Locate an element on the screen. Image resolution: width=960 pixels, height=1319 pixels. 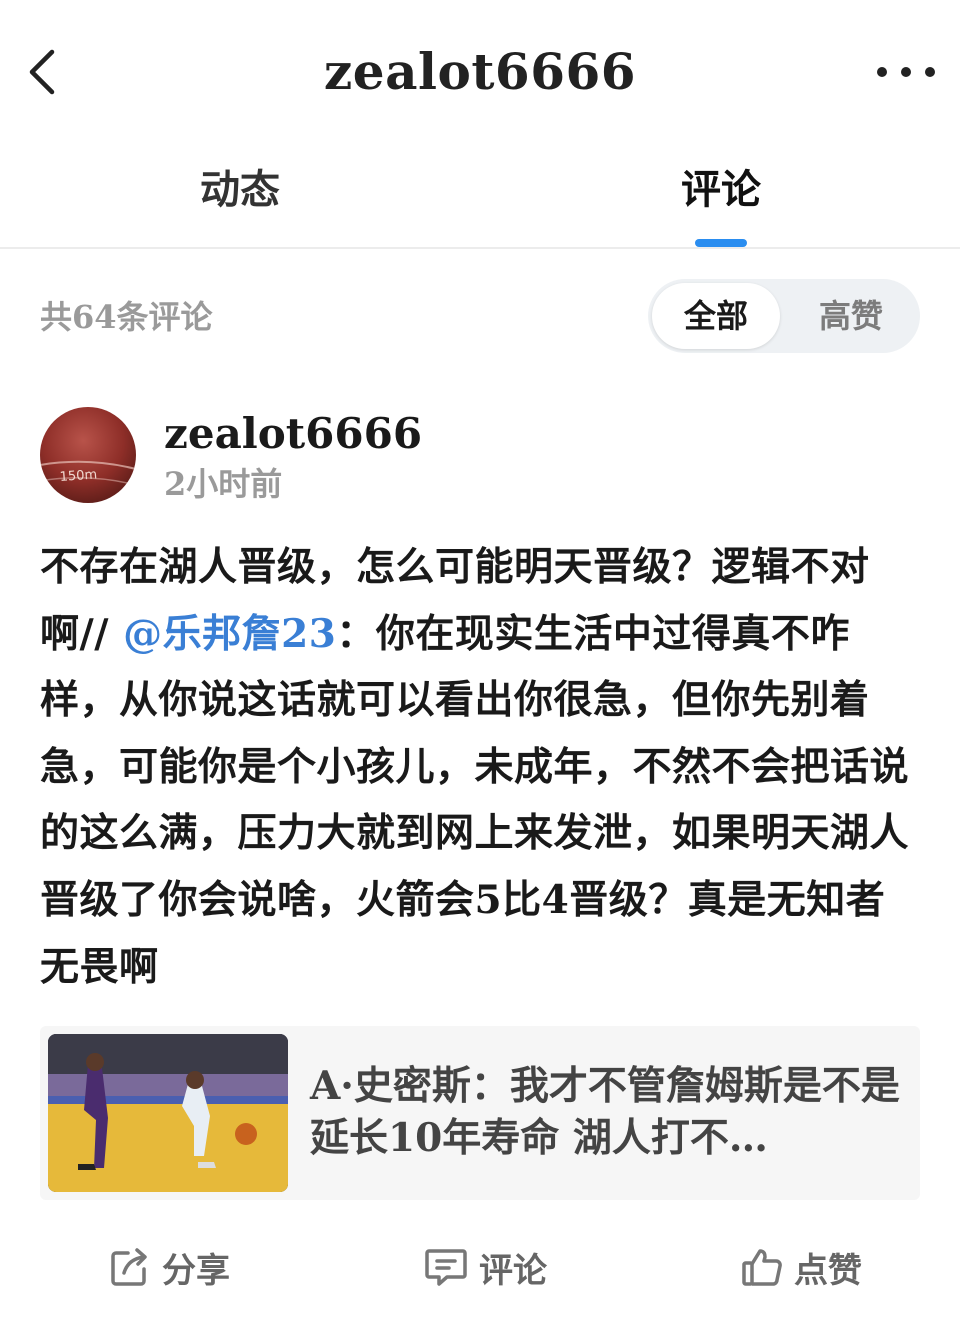
share-icon is located at coordinates (129, 1267).